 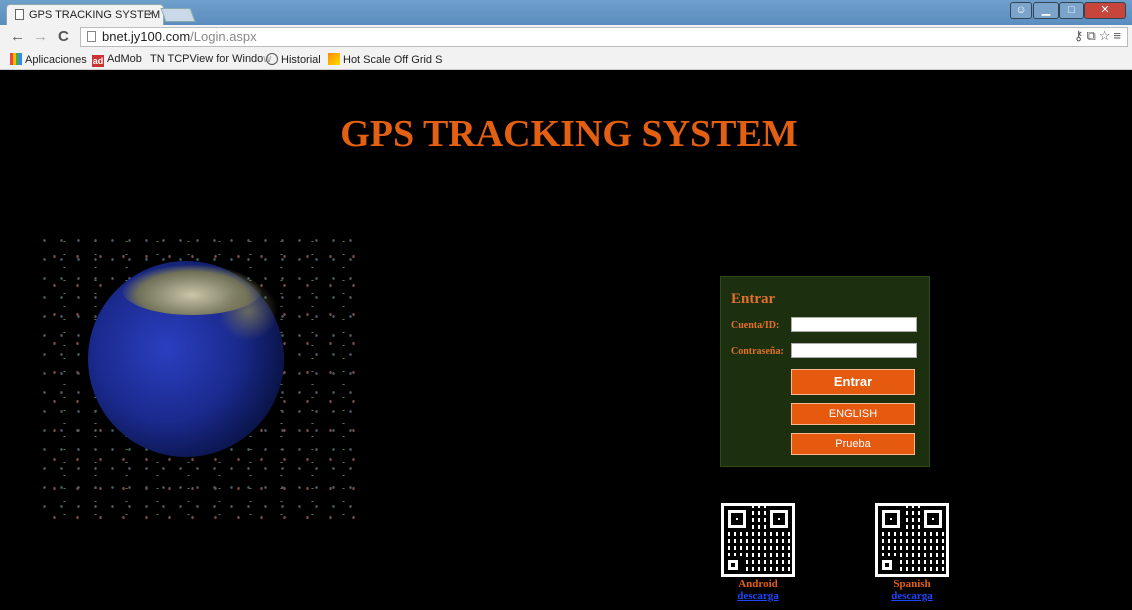 I want to click on login-heading: Entrar, so click(x=753, y=299).